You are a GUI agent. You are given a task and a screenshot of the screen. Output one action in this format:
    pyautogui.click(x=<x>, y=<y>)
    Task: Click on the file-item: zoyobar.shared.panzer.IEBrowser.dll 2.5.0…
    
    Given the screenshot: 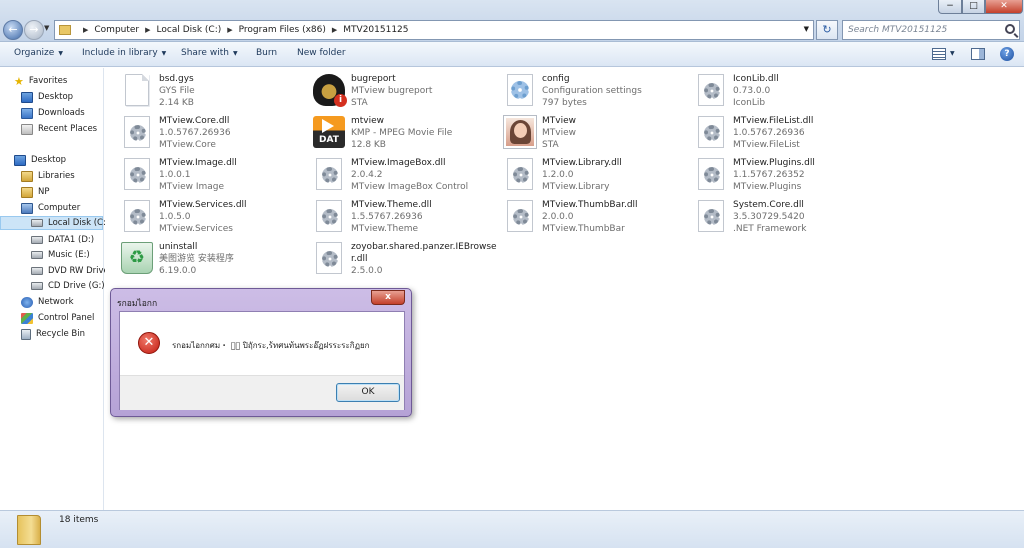 What is the action you would take?
    pyautogui.click(x=405, y=265)
    